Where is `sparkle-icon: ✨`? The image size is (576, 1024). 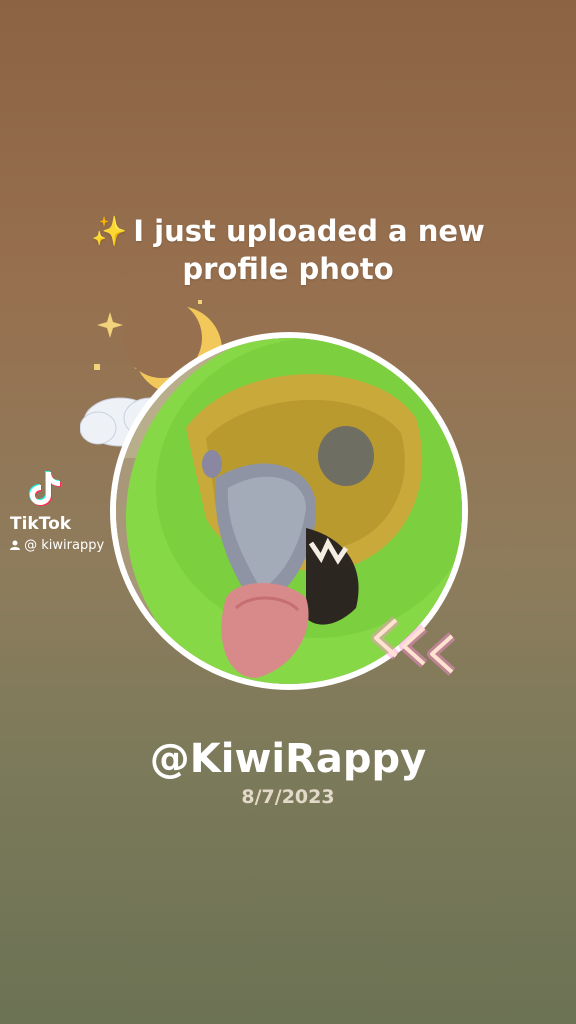
sparkle-icon: ✨ is located at coordinates (109, 231).